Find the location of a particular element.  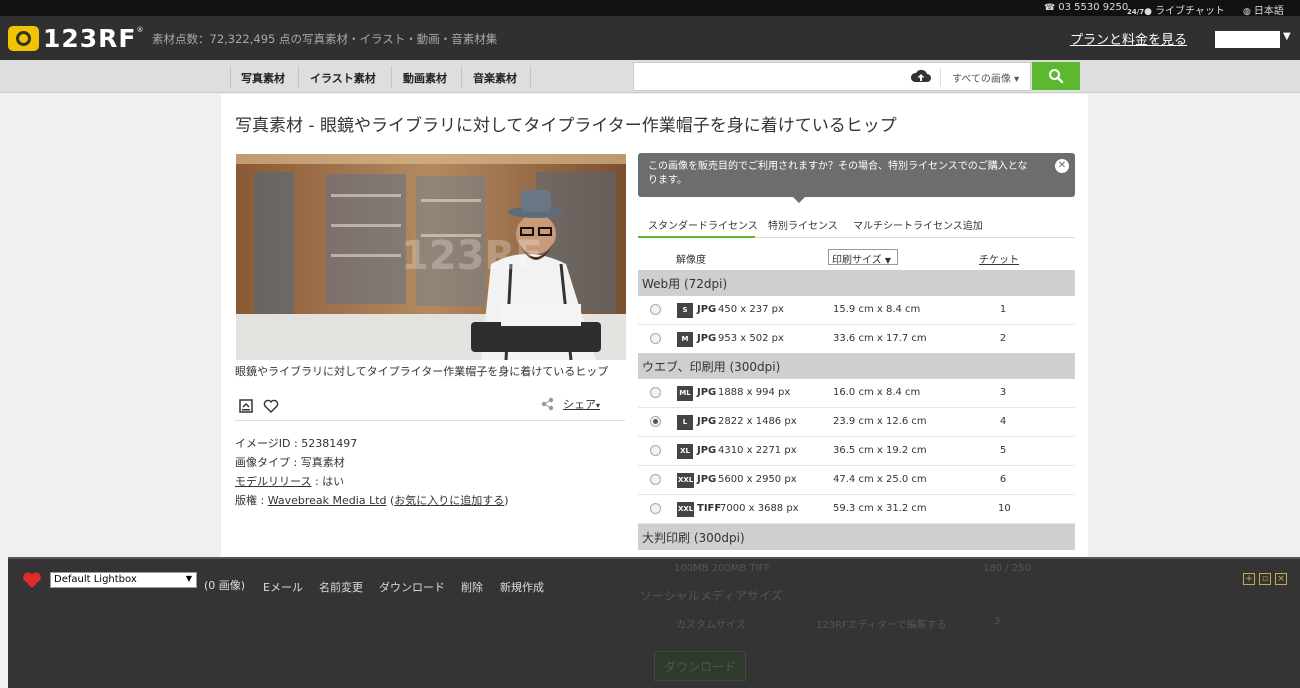

add-favorite-link: お気に入りに追加する is located at coordinates (449, 500).